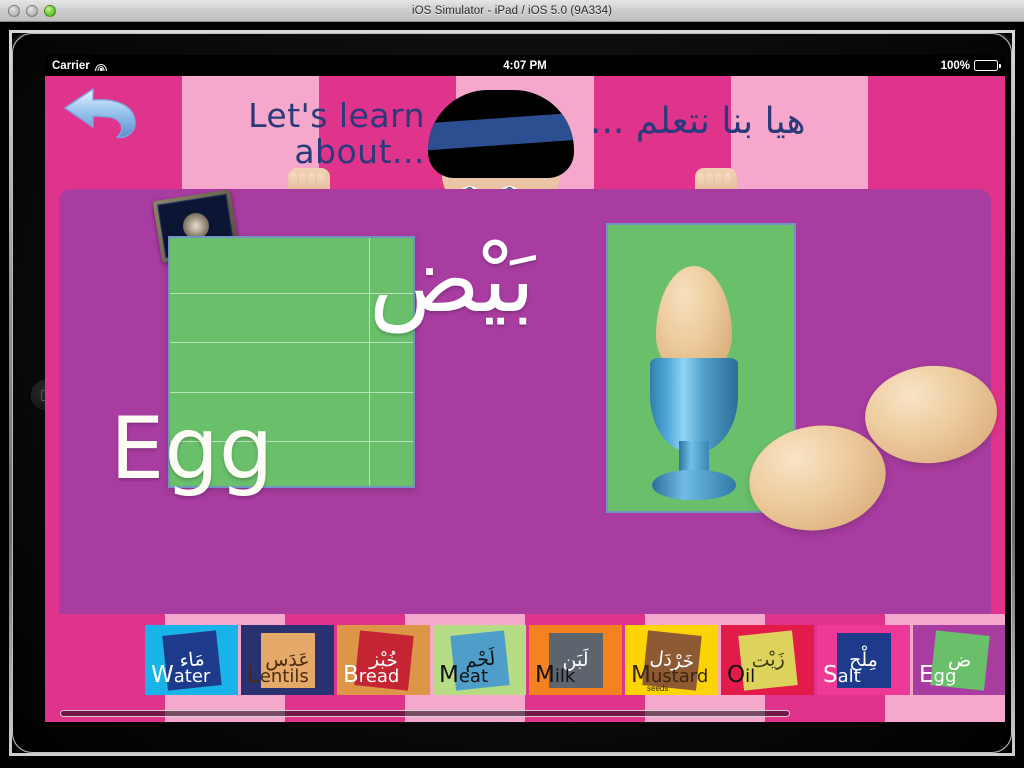  What do you see at coordinates (959, 660) in the screenshot?
I see `thumbnail-egg: ض Egg` at bounding box center [959, 660].